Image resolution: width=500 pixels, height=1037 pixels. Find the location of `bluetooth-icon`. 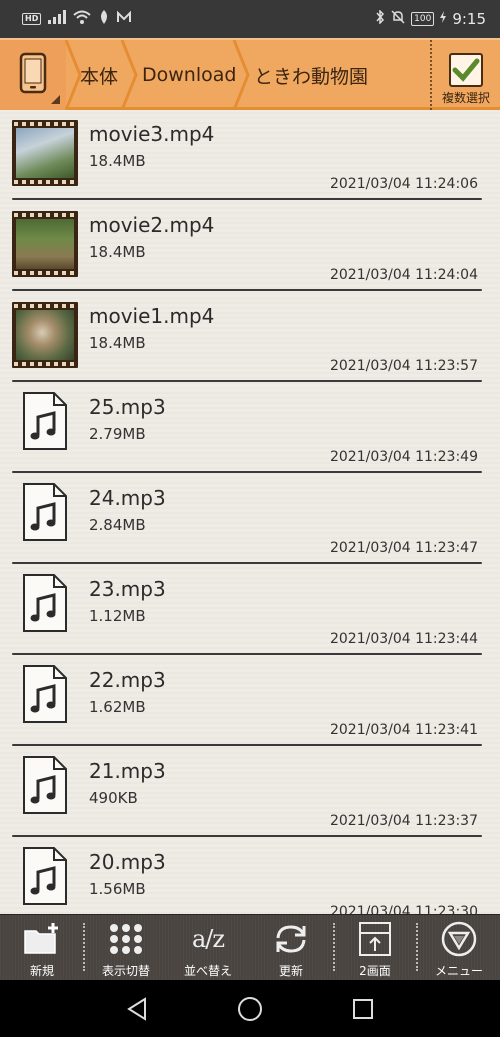

bluetooth-icon is located at coordinates (380, 18).